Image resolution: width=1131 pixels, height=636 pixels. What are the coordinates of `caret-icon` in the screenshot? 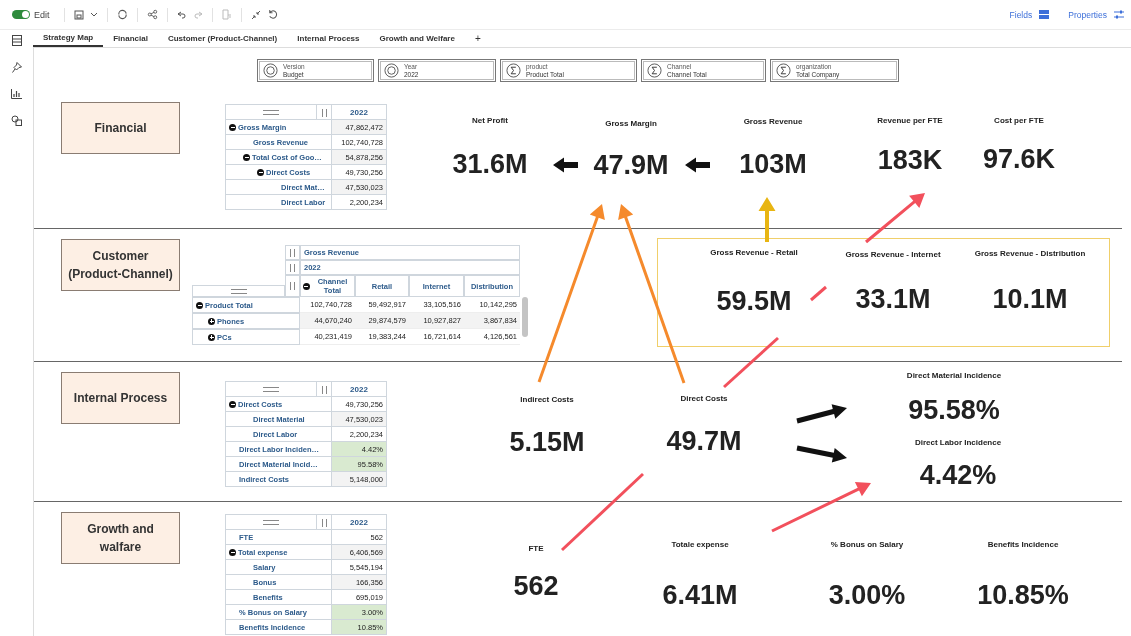 It's located at (93, 14).